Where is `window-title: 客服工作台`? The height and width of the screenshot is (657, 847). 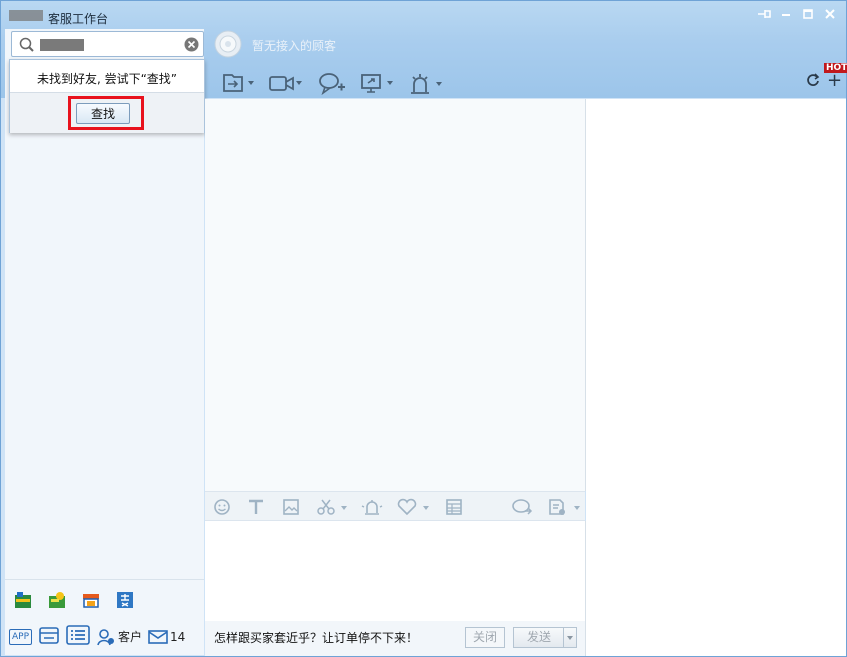 window-title: 客服工作台 is located at coordinates (78, 19).